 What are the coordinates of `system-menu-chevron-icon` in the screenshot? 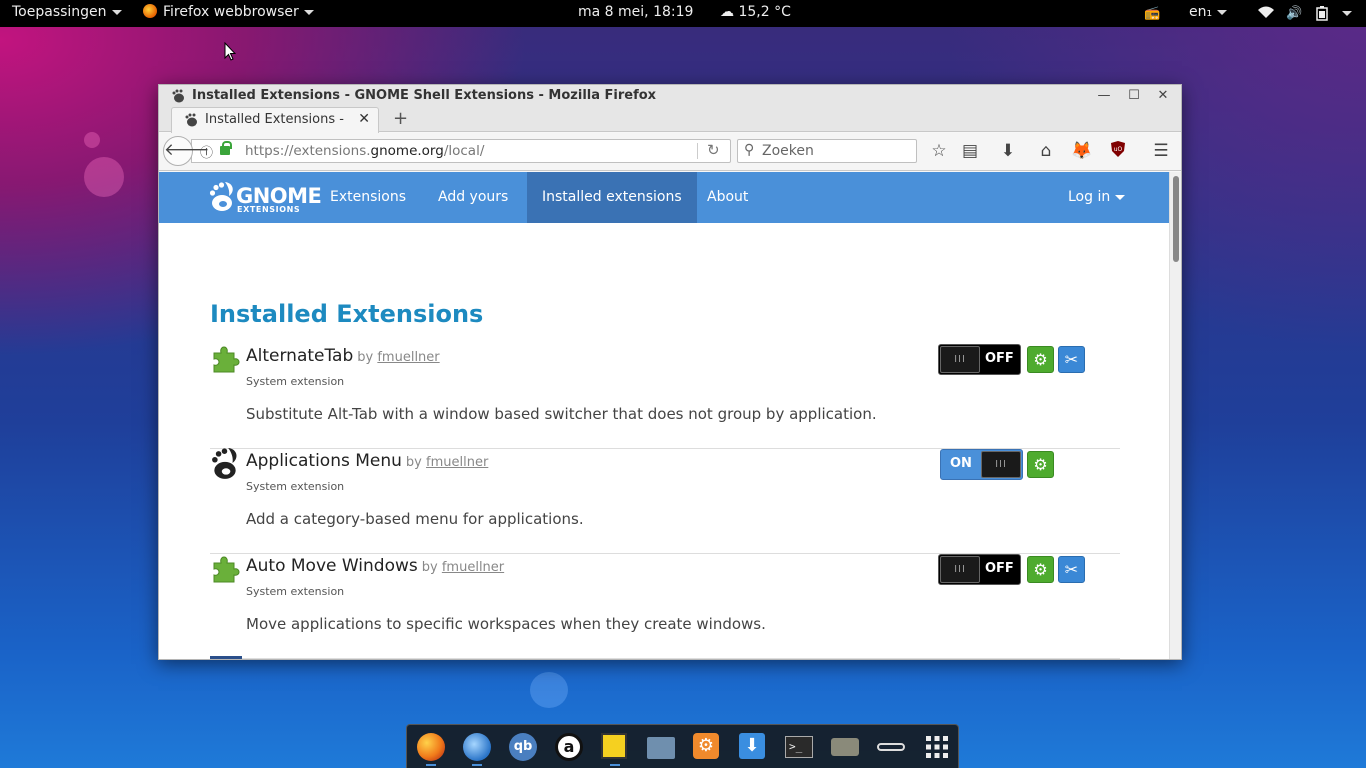 It's located at (1347, 13).